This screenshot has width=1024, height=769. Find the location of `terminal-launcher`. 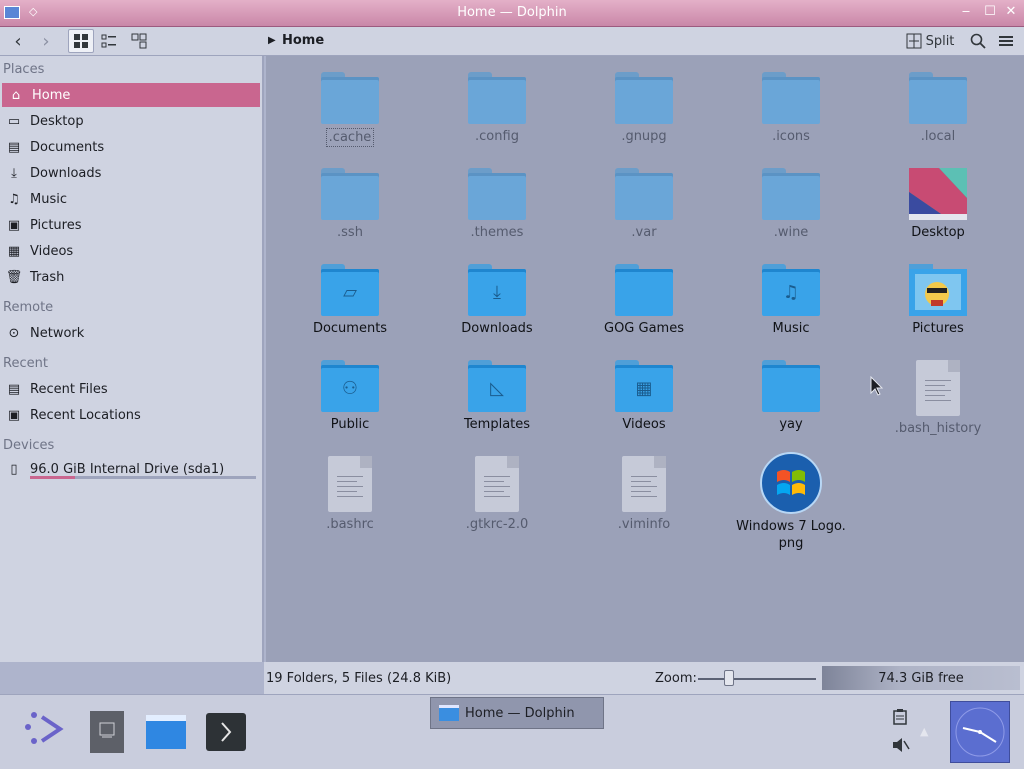

terminal-launcher is located at coordinates (226, 732).